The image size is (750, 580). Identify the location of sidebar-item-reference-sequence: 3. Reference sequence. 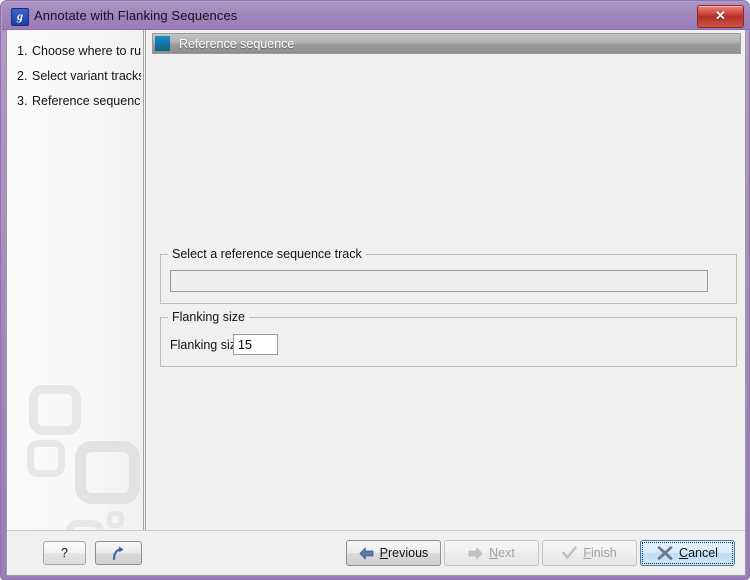
(79, 101).